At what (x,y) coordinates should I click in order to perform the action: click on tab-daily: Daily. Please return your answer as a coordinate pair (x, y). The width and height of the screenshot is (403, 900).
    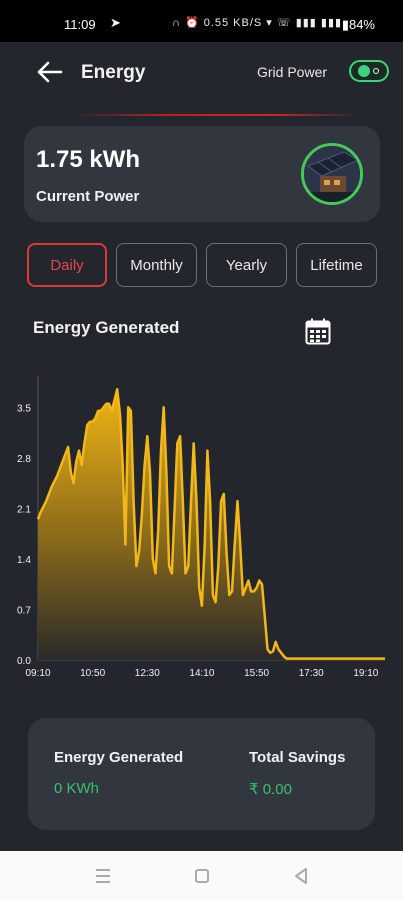
    Looking at the image, I should click on (67, 265).